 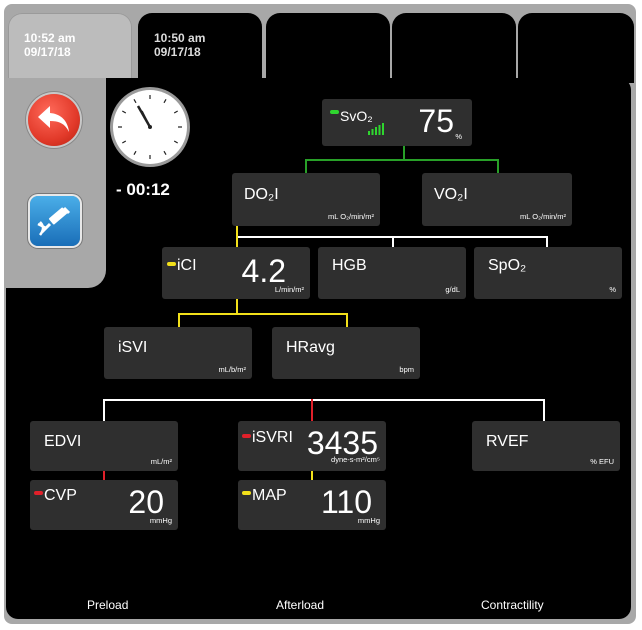 I want to click on param-unit: mL/m², so click(x=161, y=461).